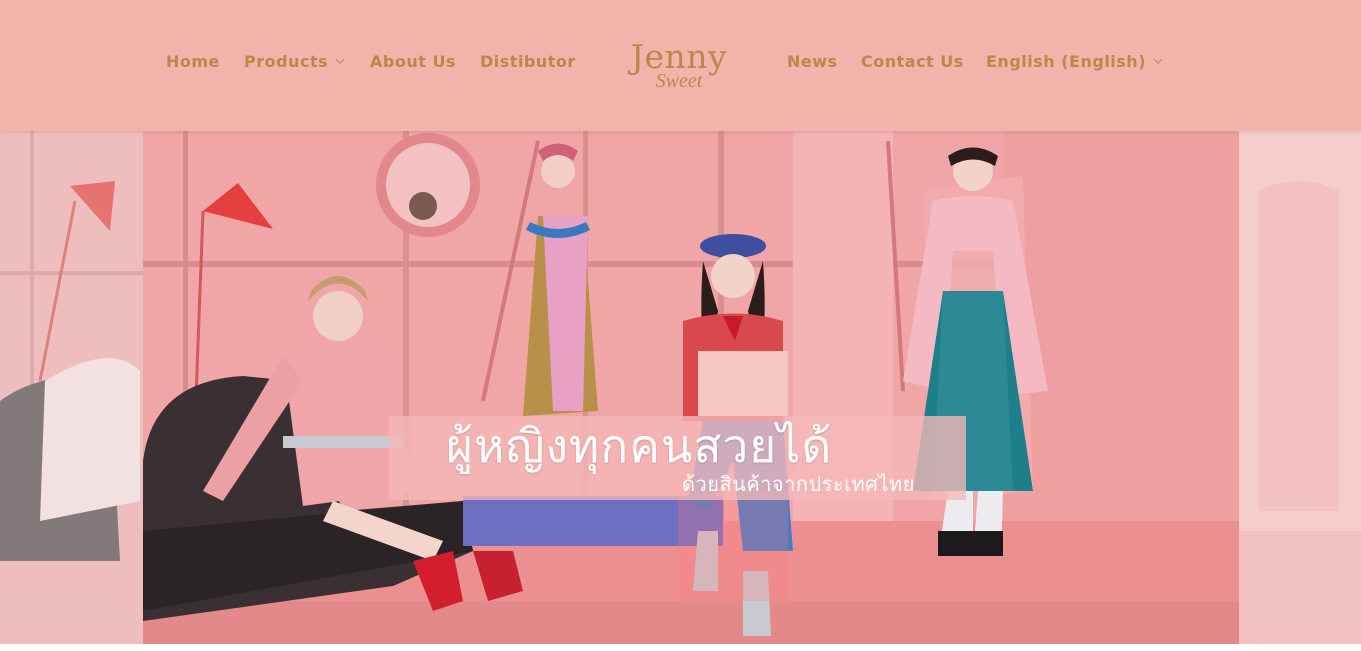 The image size is (1361, 651). What do you see at coordinates (1066, 61) in the screenshot?
I see `language-label: English (English)` at bounding box center [1066, 61].